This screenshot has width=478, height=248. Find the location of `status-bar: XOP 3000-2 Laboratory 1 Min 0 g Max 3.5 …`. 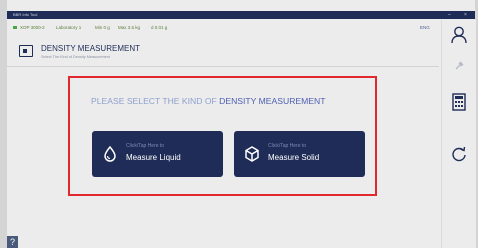

status-bar: XOP 3000-2 Laboratory 1 Min 0 g Max 3.5 … is located at coordinates (223, 27).